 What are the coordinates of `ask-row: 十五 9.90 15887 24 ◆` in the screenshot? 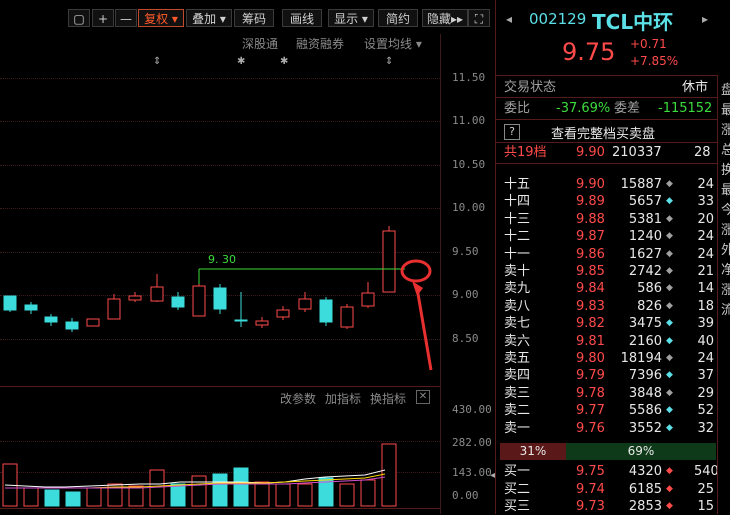 It's located at (606, 184).